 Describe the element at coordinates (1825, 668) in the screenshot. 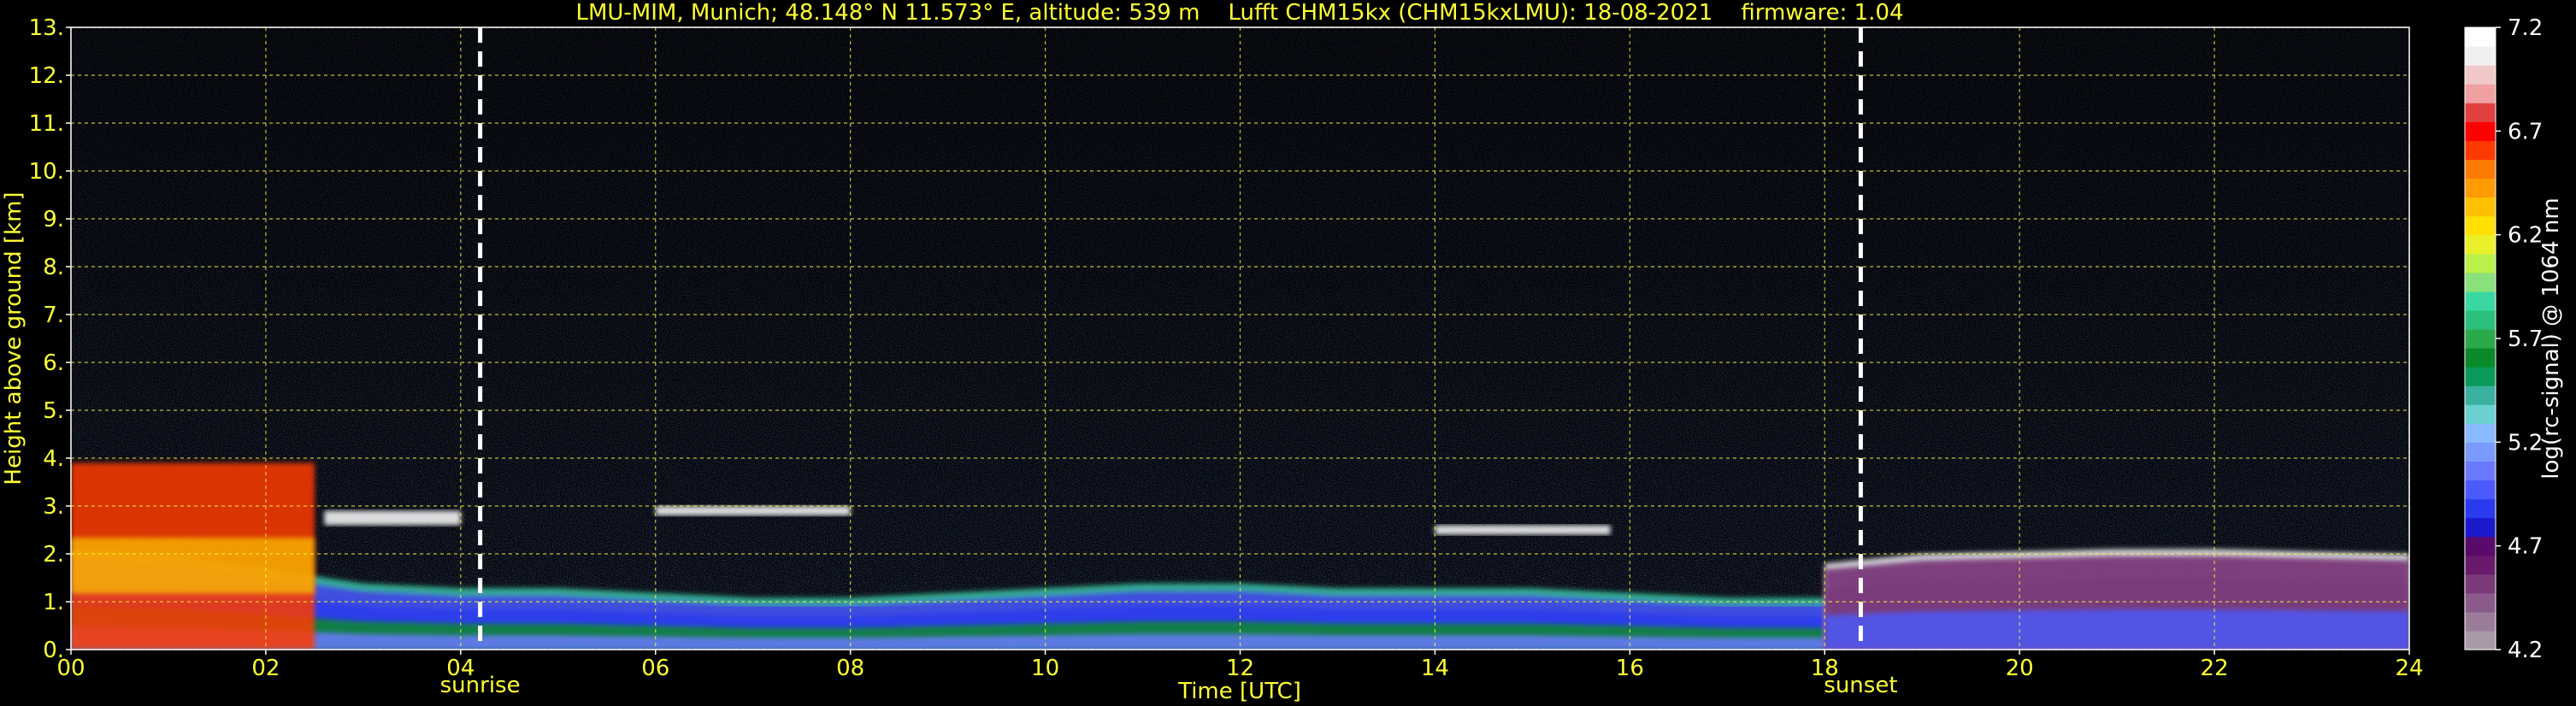

I see `x-tick-label: 18` at that location.